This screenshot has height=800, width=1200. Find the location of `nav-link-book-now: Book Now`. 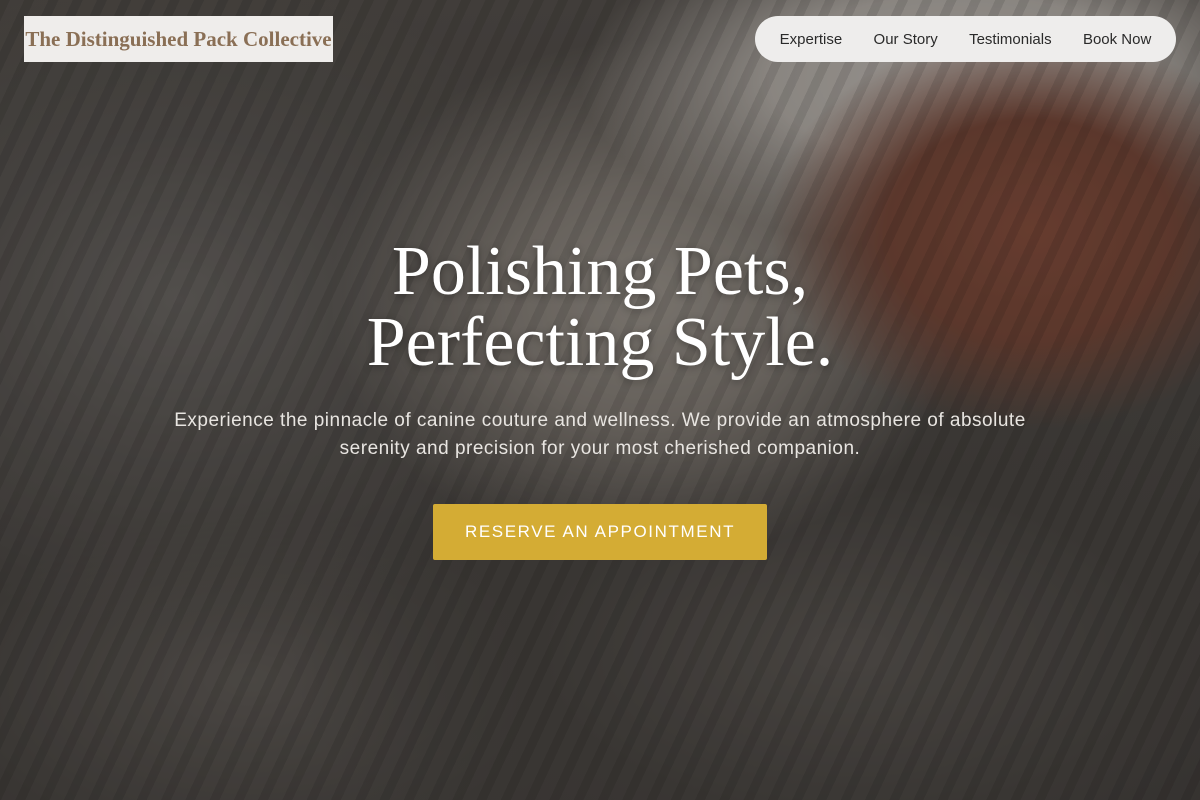

nav-link-book-now: Book Now is located at coordinates (1117, 39).